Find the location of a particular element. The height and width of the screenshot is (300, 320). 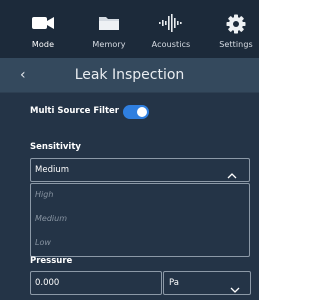

tab-memory: Memory is located at coordinates (109, 29).